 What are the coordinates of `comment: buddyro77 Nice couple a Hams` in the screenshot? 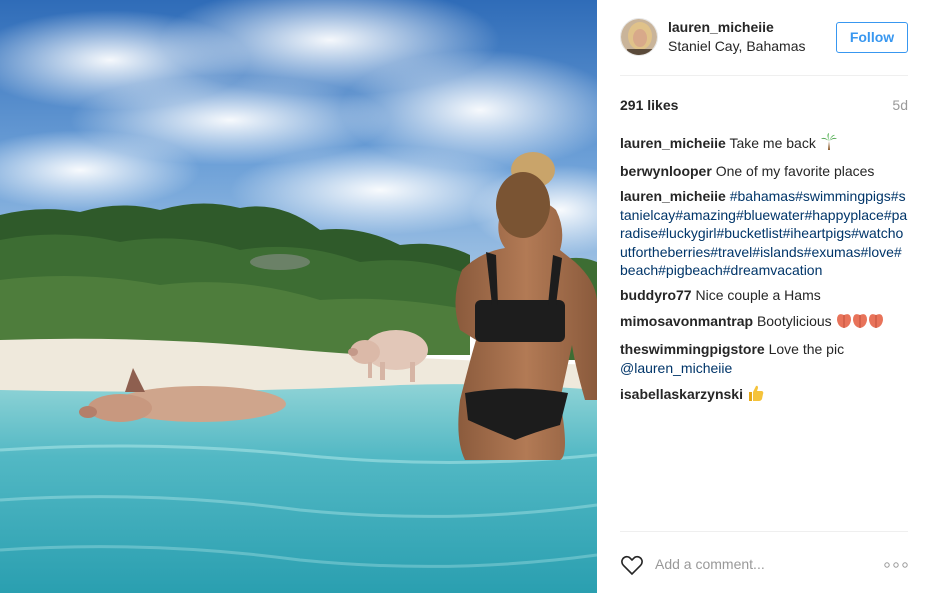 It's located at (764, 295).